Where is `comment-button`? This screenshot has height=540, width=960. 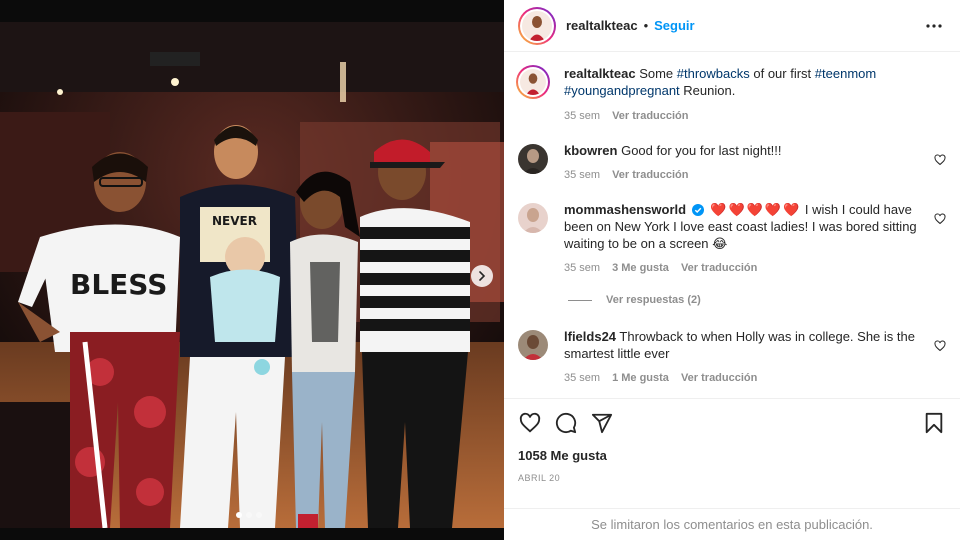 comment-button is located at coordinates (566, 423).